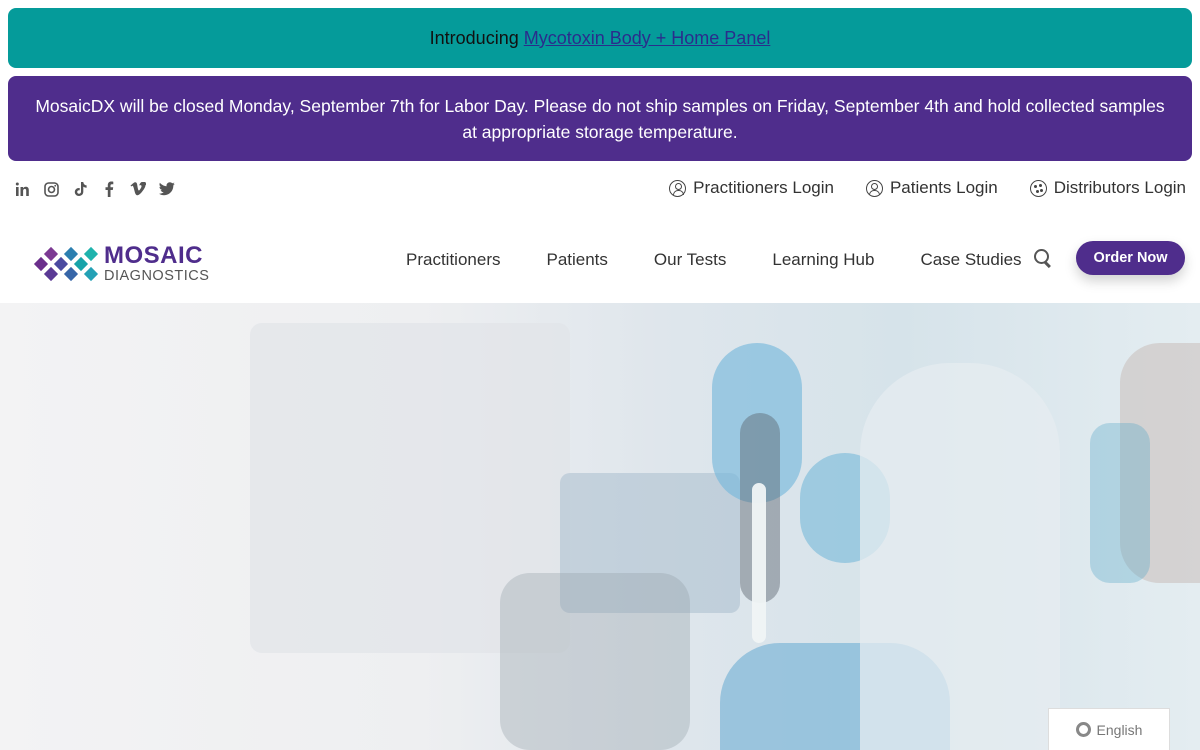 The height and width of the screenshot is (750, 1200). What do you see at coordinates (66, 264) in the screenshot?
I see `mosaic-logo-mark` at bounding box center [66, 264].